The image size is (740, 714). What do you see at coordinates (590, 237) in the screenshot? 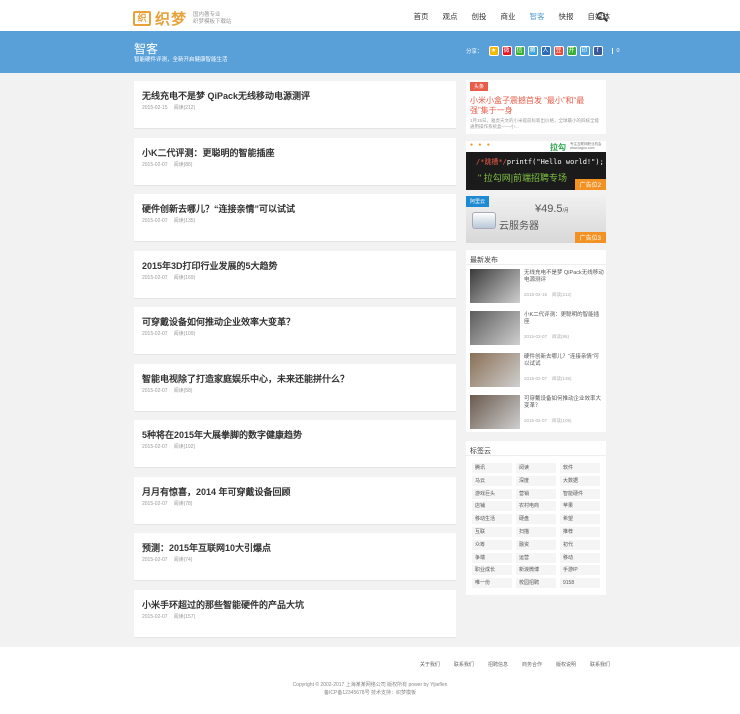
I see `ad-label: 广告位3` at bounding box center [590, 237].